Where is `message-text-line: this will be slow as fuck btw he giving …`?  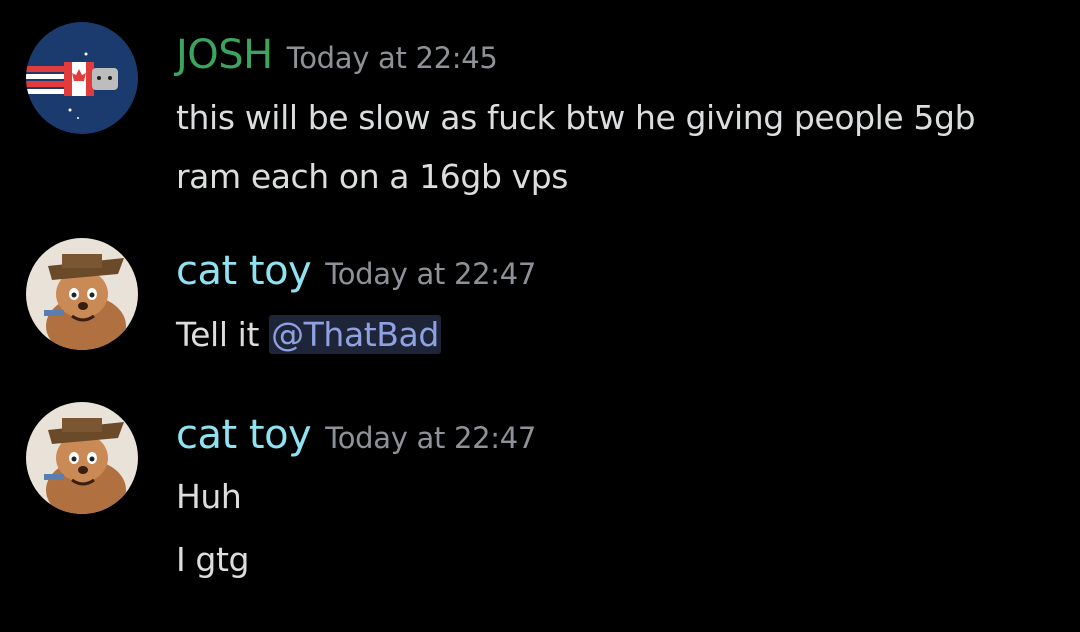 message-text-line: this will be slow as fuck btw he giving … is located at coordinates (576, 117).